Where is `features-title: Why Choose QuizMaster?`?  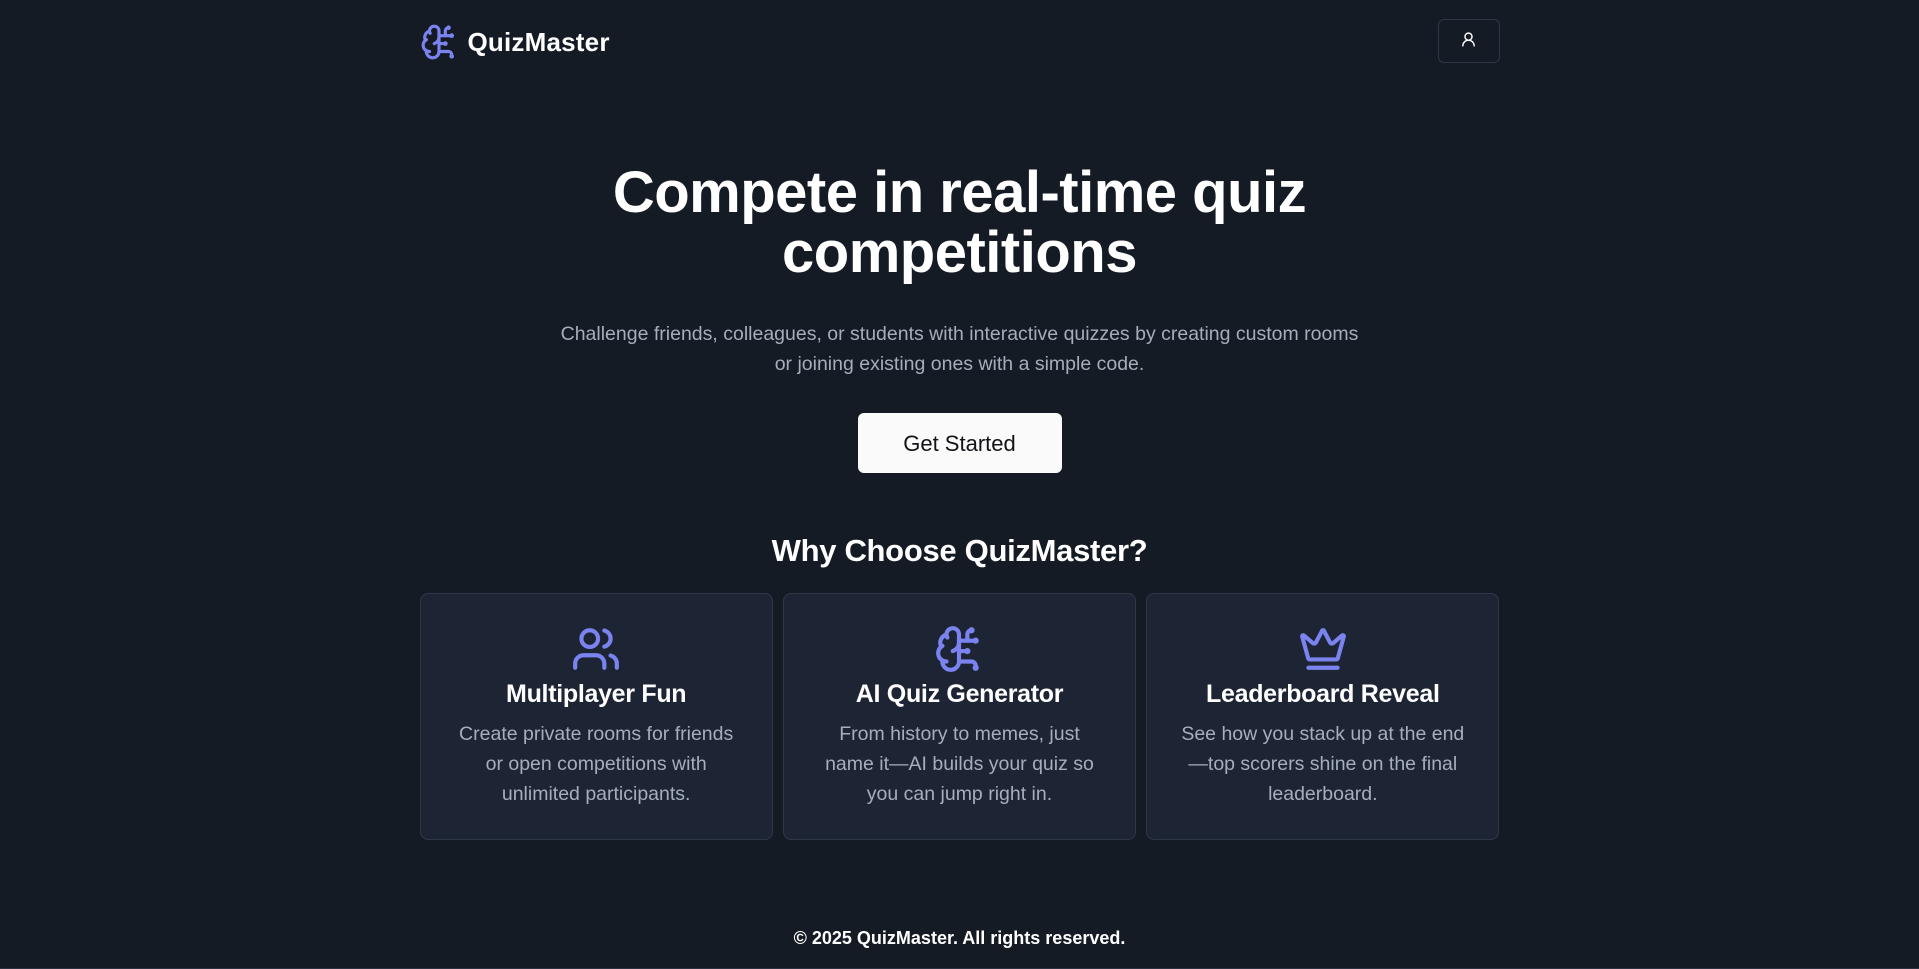
features-title: Why Choose QuizMaster? is located at coordinates (959, 550).